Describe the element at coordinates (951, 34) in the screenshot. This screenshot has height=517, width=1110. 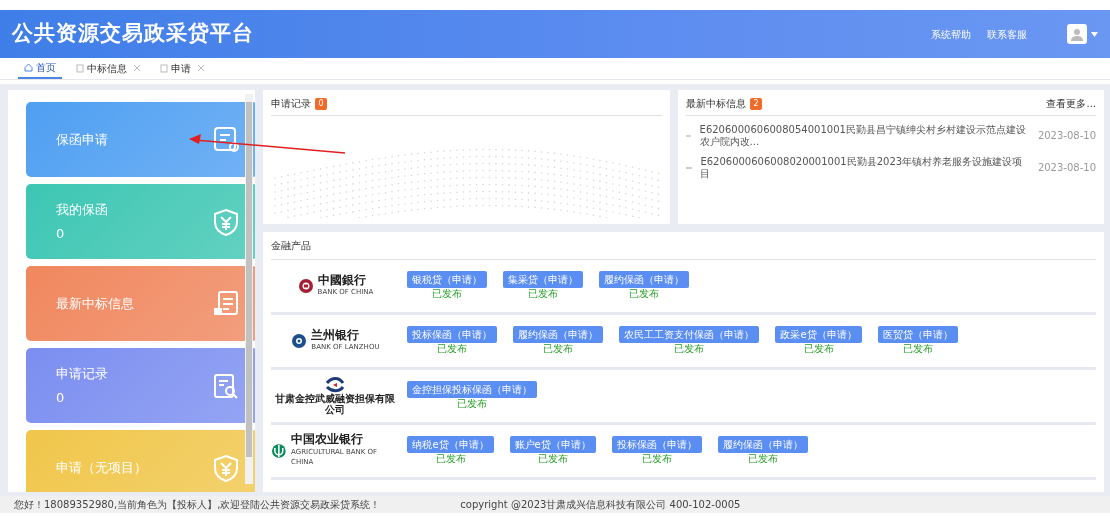
I see `header-link: 系统帮助` at that location.